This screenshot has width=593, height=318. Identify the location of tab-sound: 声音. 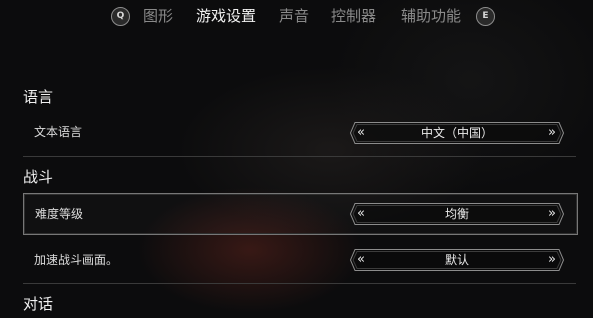
(294, 16).